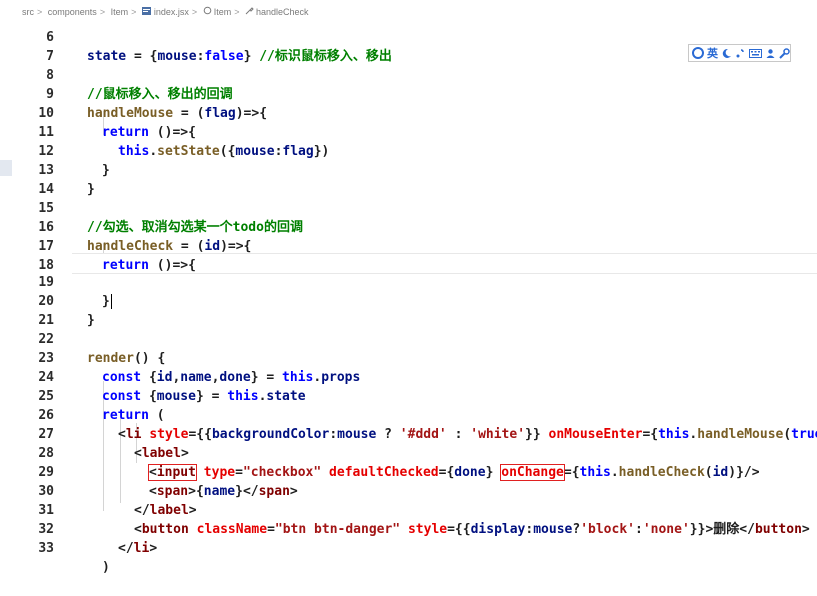 Image resolution: width=817 pixels, height=596 pixels. I want to click on code-line-23: 23 const {id,name,done} = this.props, so click(408, 357).